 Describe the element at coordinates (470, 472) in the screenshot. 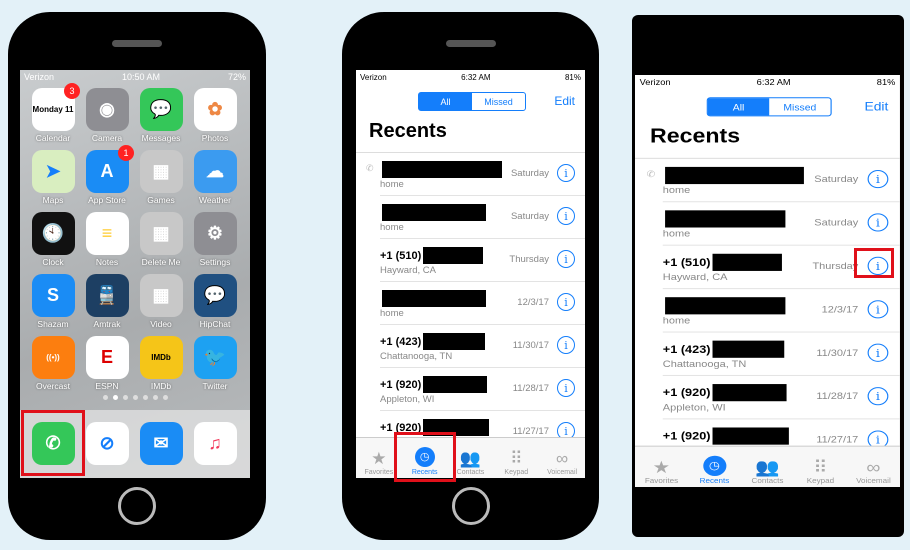

I see `contacts-label: Contacts` at that location.